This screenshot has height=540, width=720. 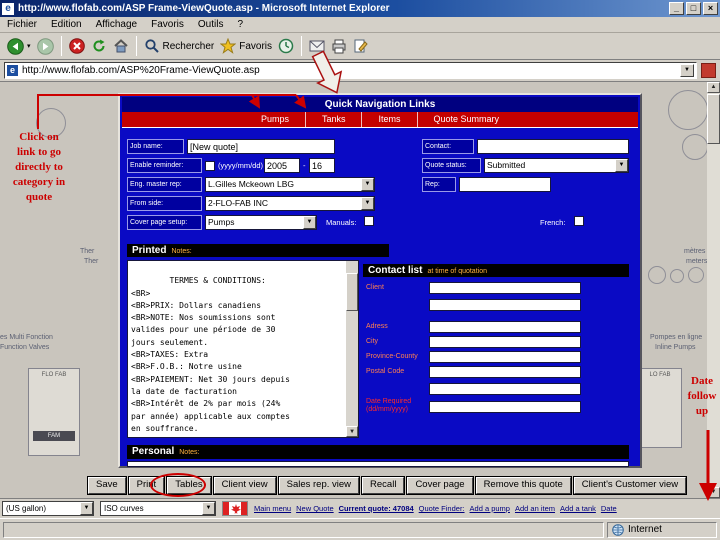 I want to click on reminder-year-input, so click(x=282, y=165).